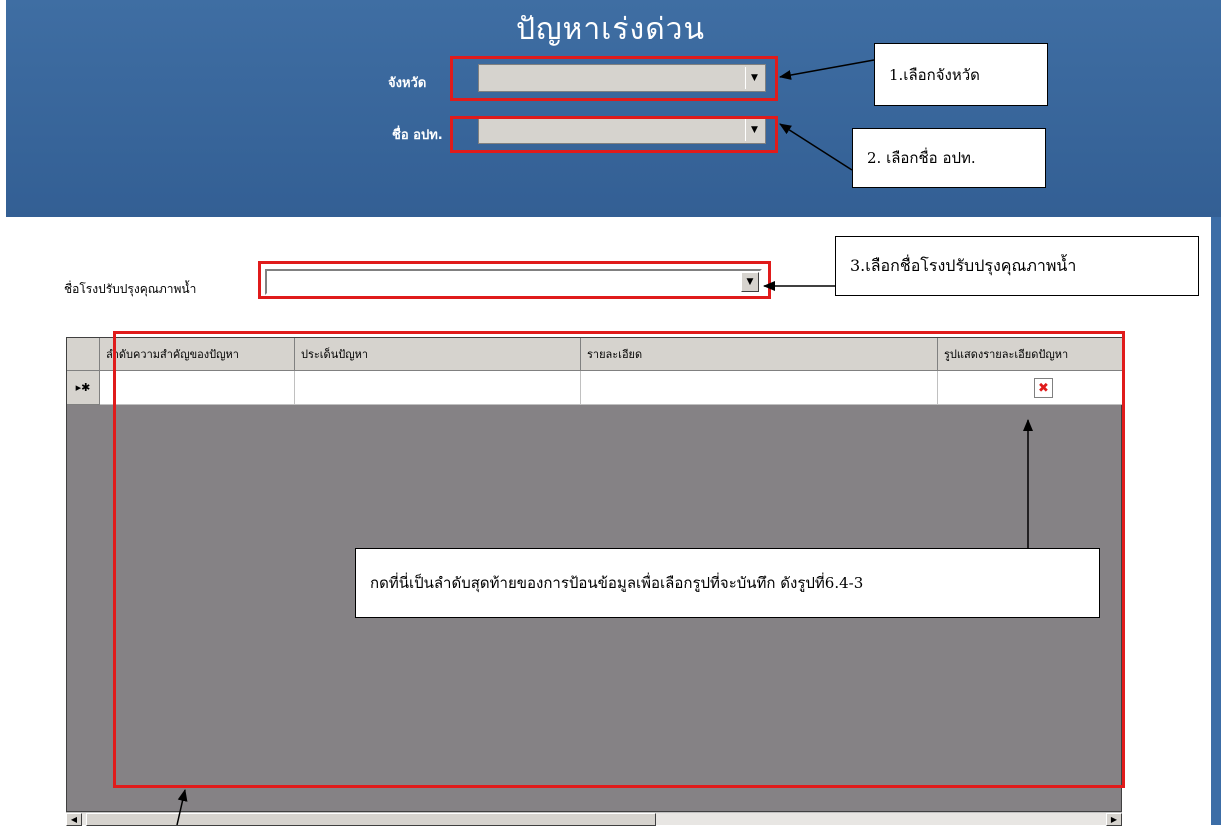 The image size is (1221, 826). What do you see at coordinates (371, 819) in the screenshot?
I see `scrollbar-thumb` at bounding box center [371, 819].